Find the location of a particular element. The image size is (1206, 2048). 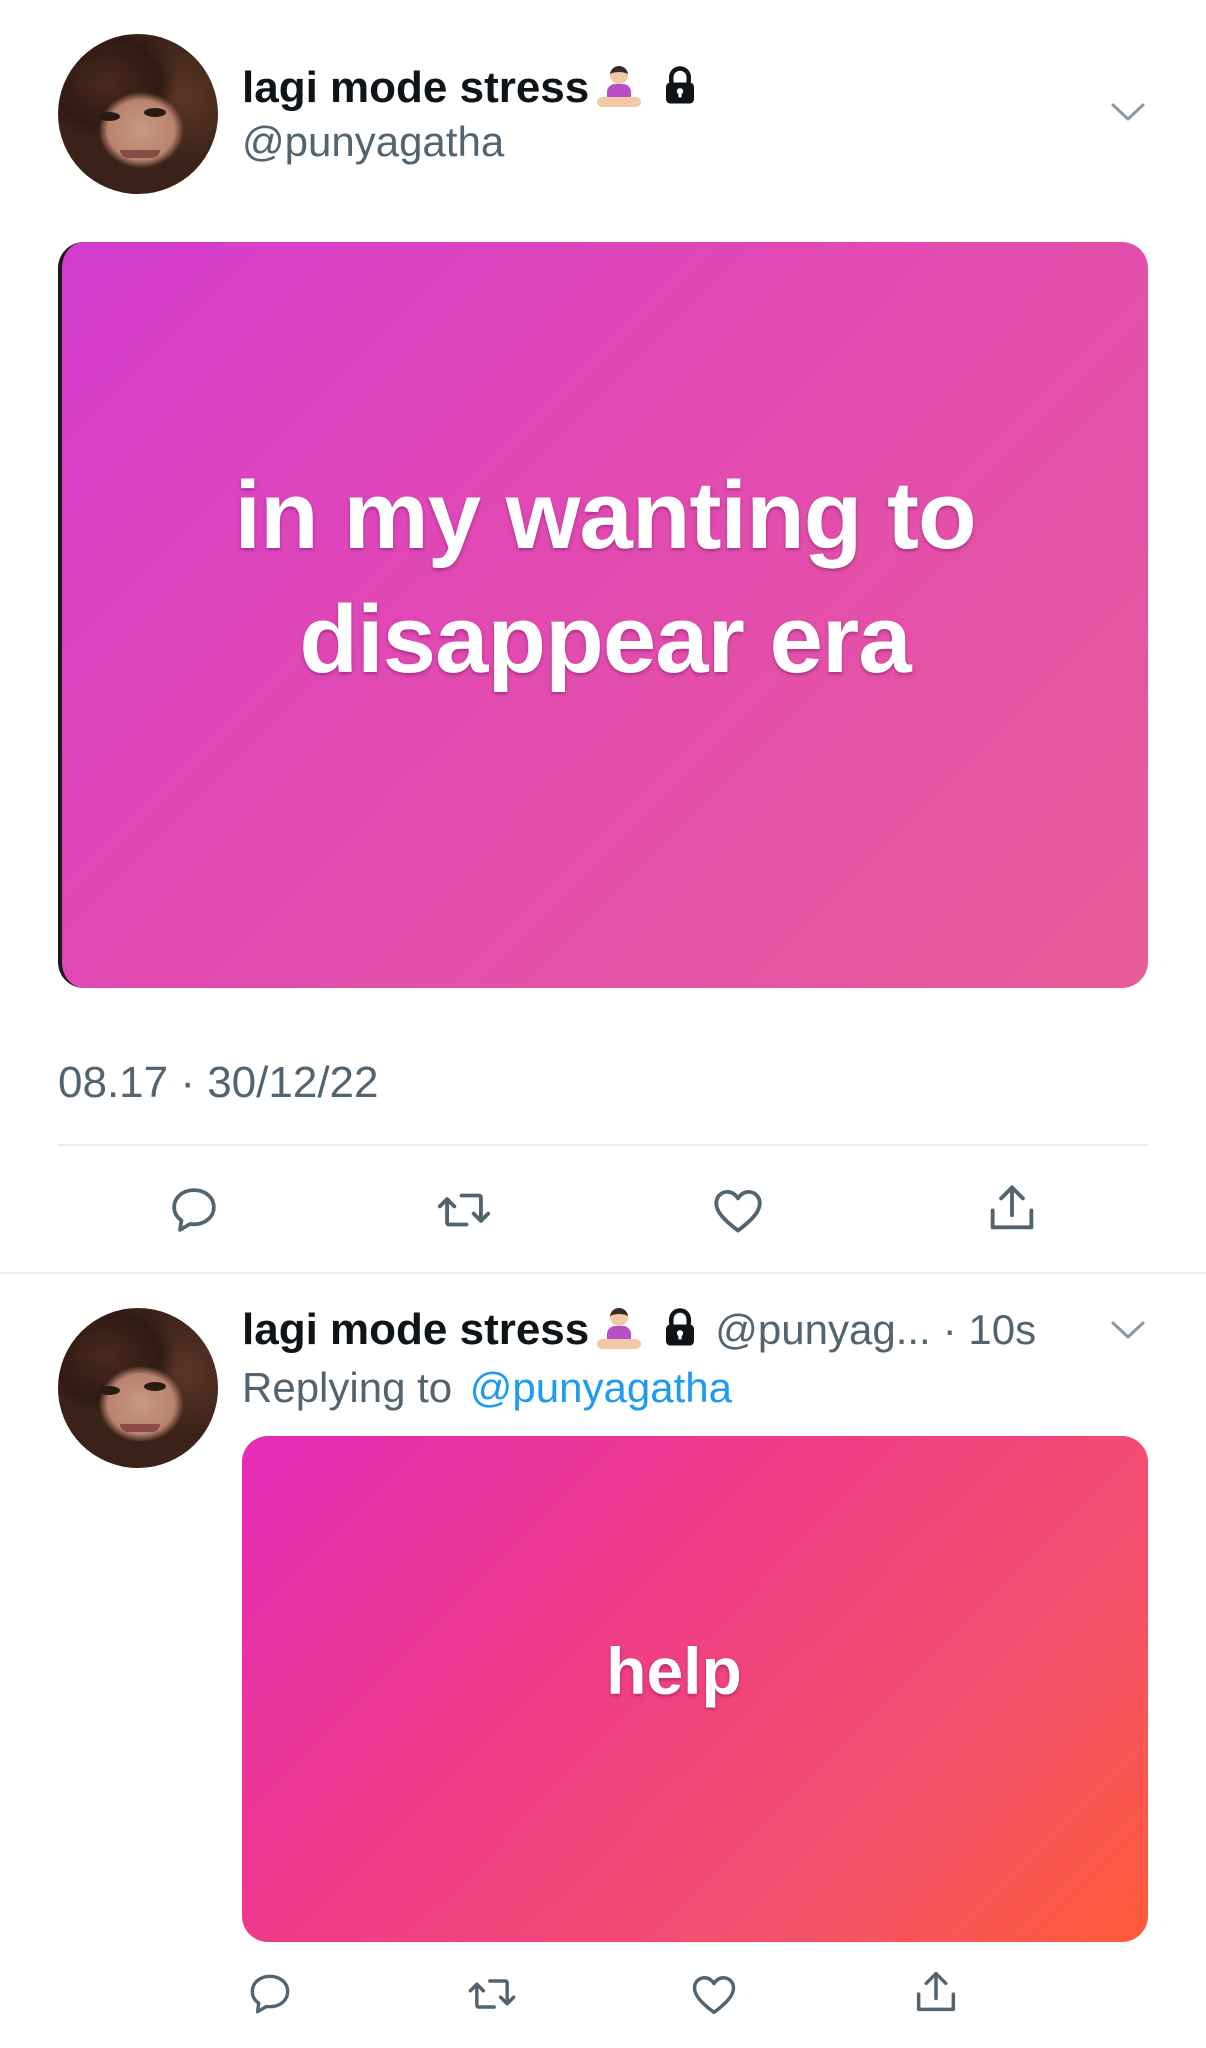

tweet-timestamp: 08.17 · 30/12/22 is located at coordinates (218, 1083).